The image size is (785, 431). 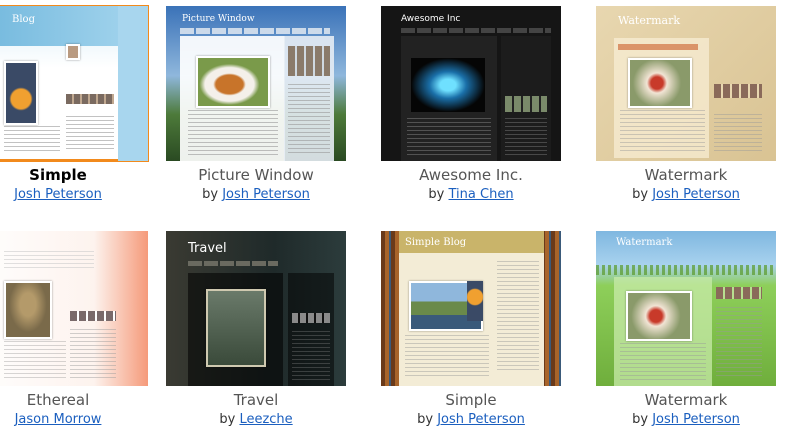 I want to click on template-card-simple-2: Simple Blog Simple by Josh Peterson, so click(x=471, y=329).